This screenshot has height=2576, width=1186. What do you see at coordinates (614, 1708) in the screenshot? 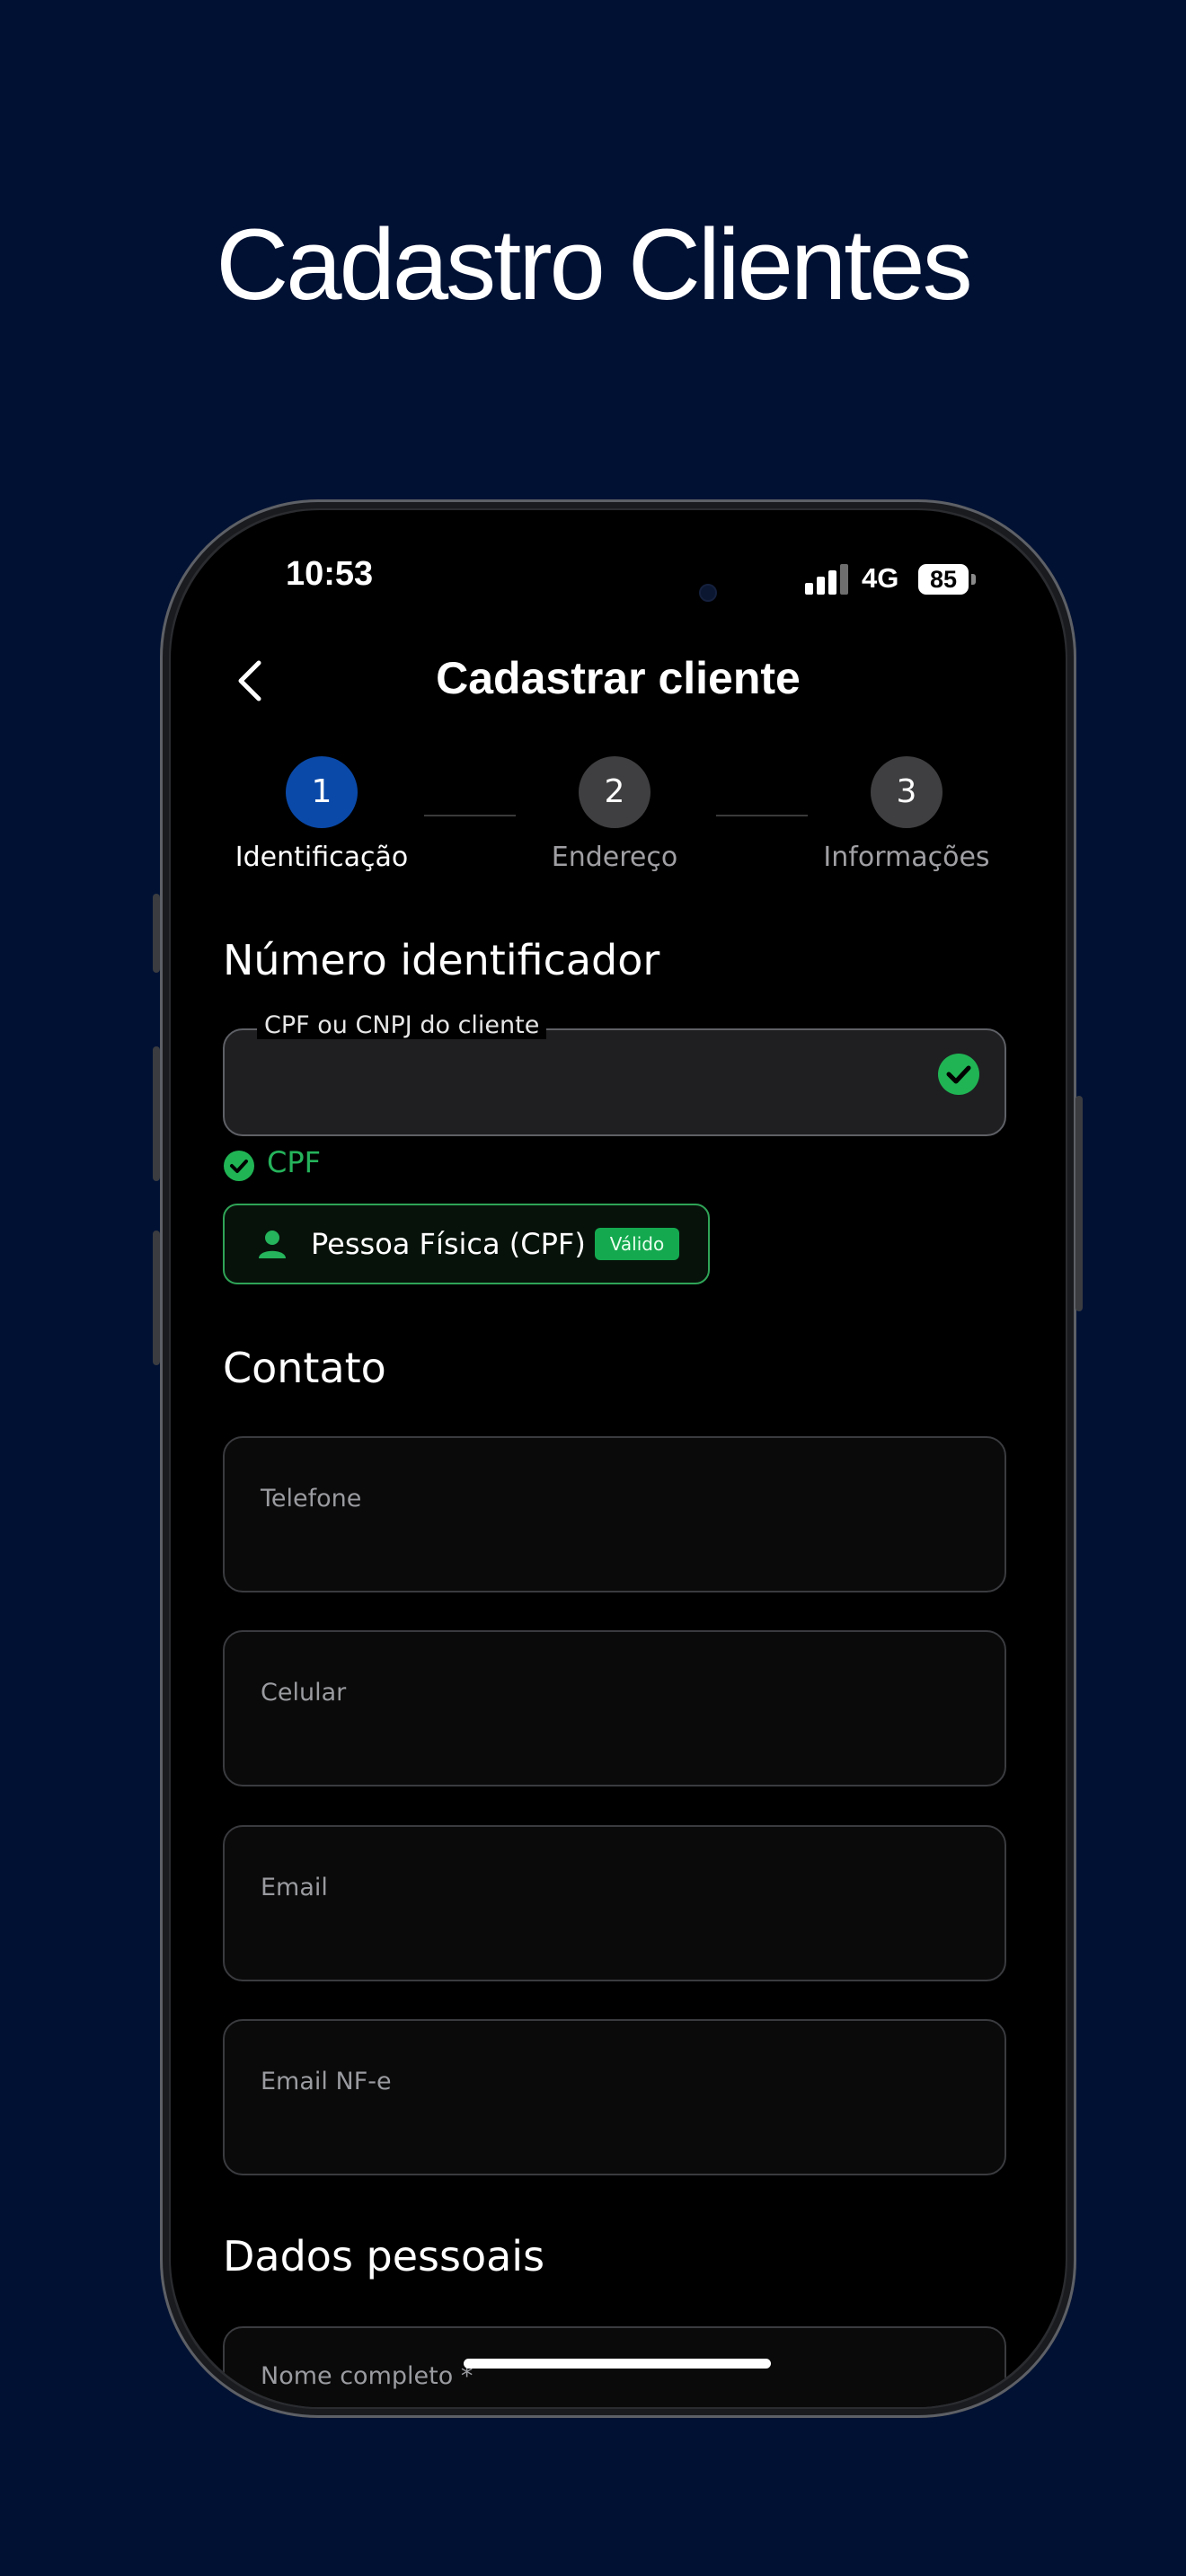
I see `mobile-input: Celular` at bounding box center [614, 1708].